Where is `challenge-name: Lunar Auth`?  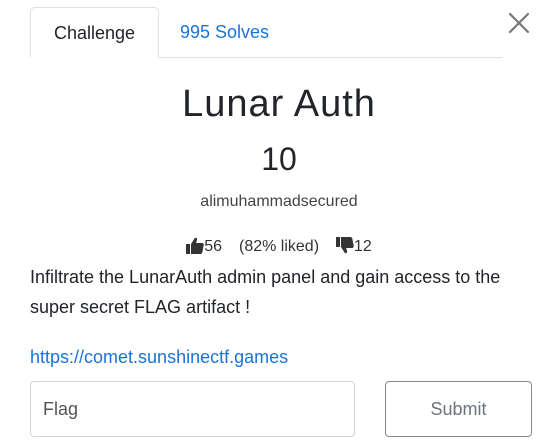
challenge-name: Lunar Auth is located at coordinates (279, 104).